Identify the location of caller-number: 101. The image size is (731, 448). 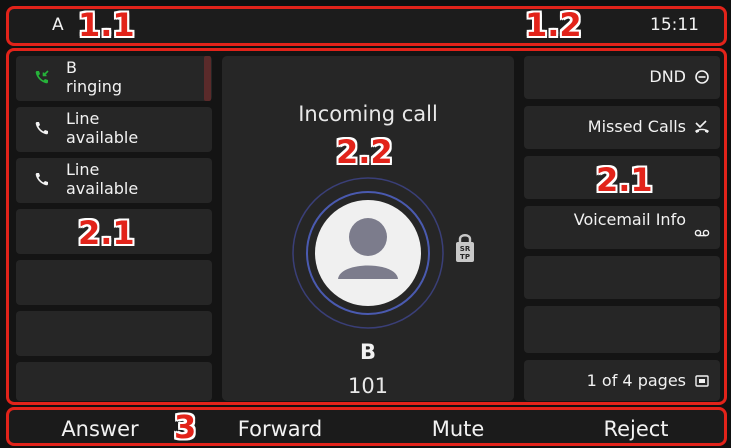
(368, 386).